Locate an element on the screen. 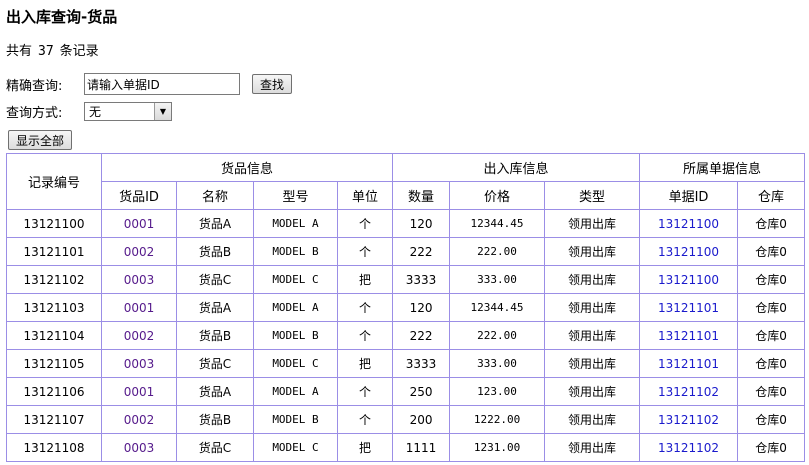  col-warehouse: 仓库 is located at coordinates (771, 195).